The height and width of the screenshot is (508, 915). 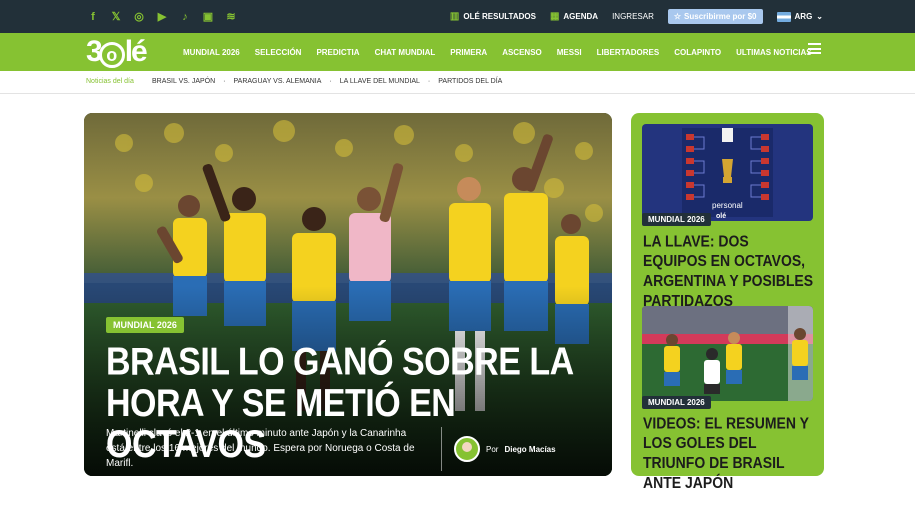 I want to click on nav-item-predictia: PREDICTIA, so click(x=337, y=52).